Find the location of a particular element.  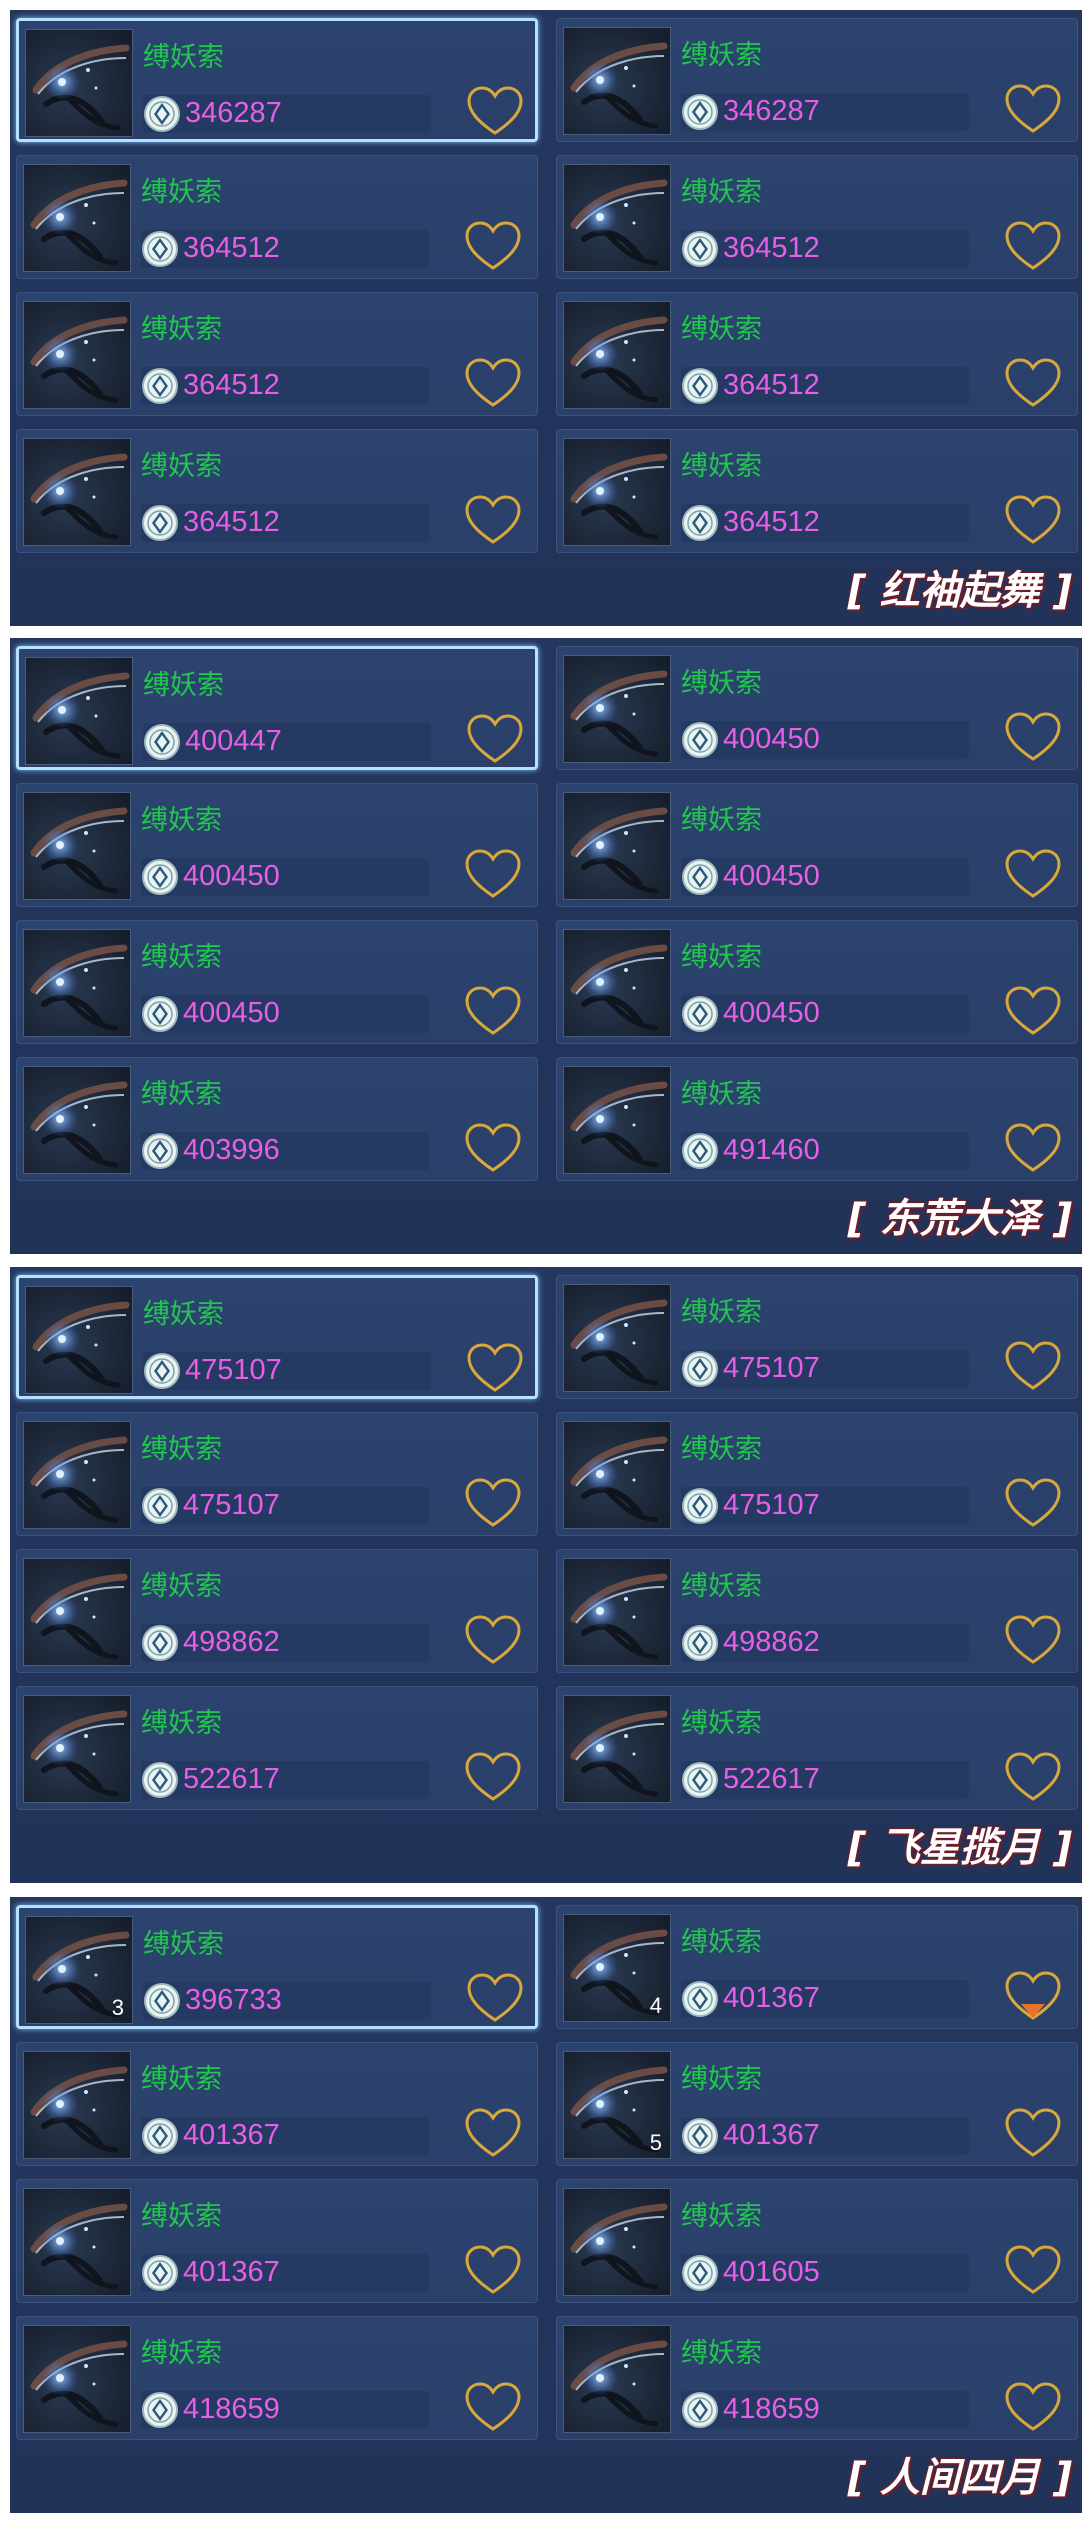

item-name: 缚妖索 is located at coordinates (721, 957).